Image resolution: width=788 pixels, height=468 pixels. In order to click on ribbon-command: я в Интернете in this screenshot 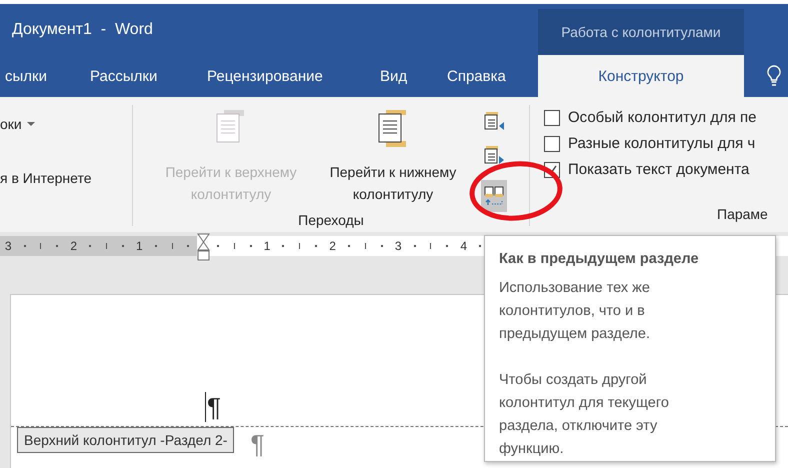, I will do `click(46, 178)`.